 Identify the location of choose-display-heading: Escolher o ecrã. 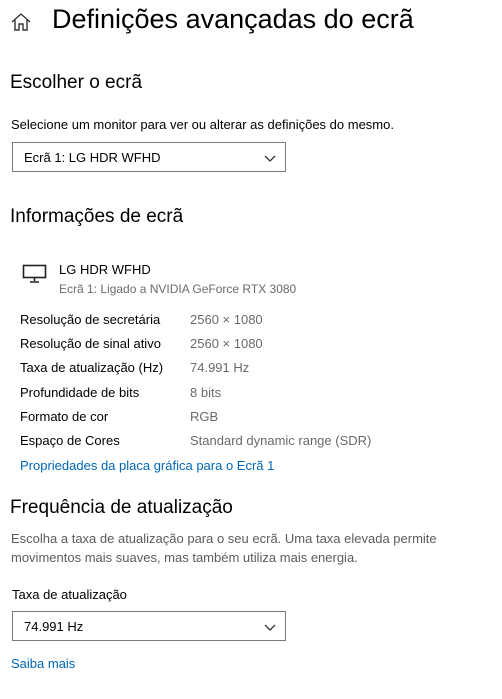
(76, 82).